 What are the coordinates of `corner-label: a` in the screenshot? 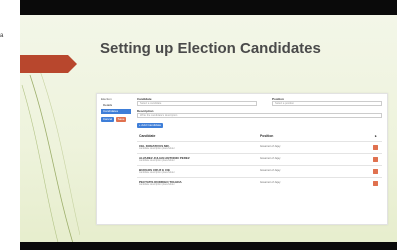 It's located at (2, 36).